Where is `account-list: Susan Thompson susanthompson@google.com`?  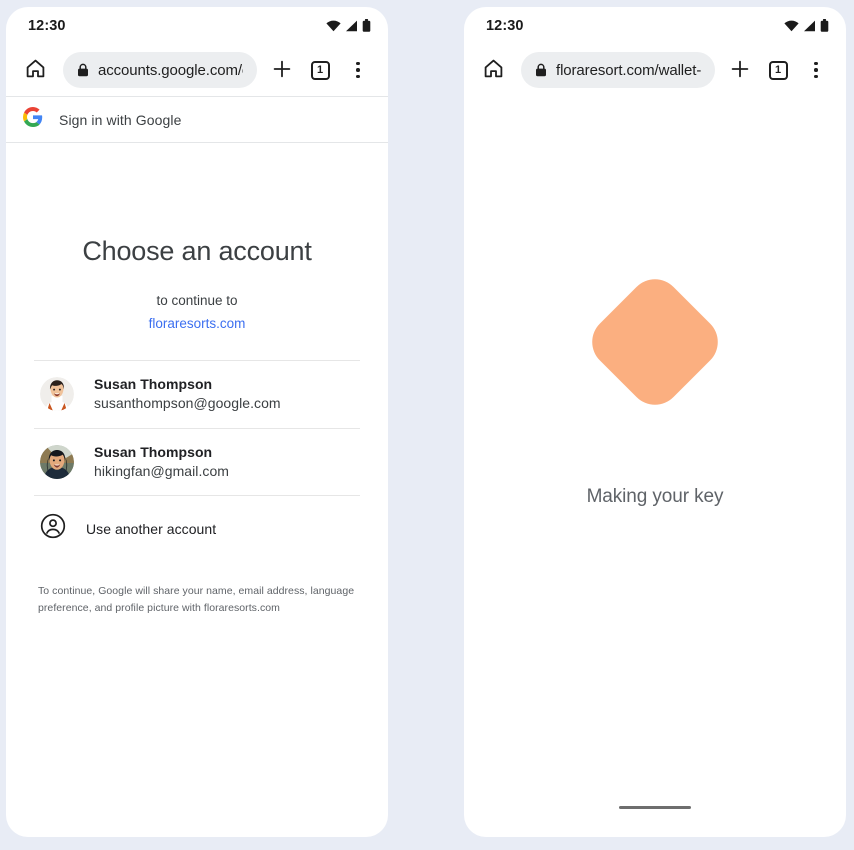 account-list: Susan Thompson susanthompson@google.com is located at coordinates (197, 460).